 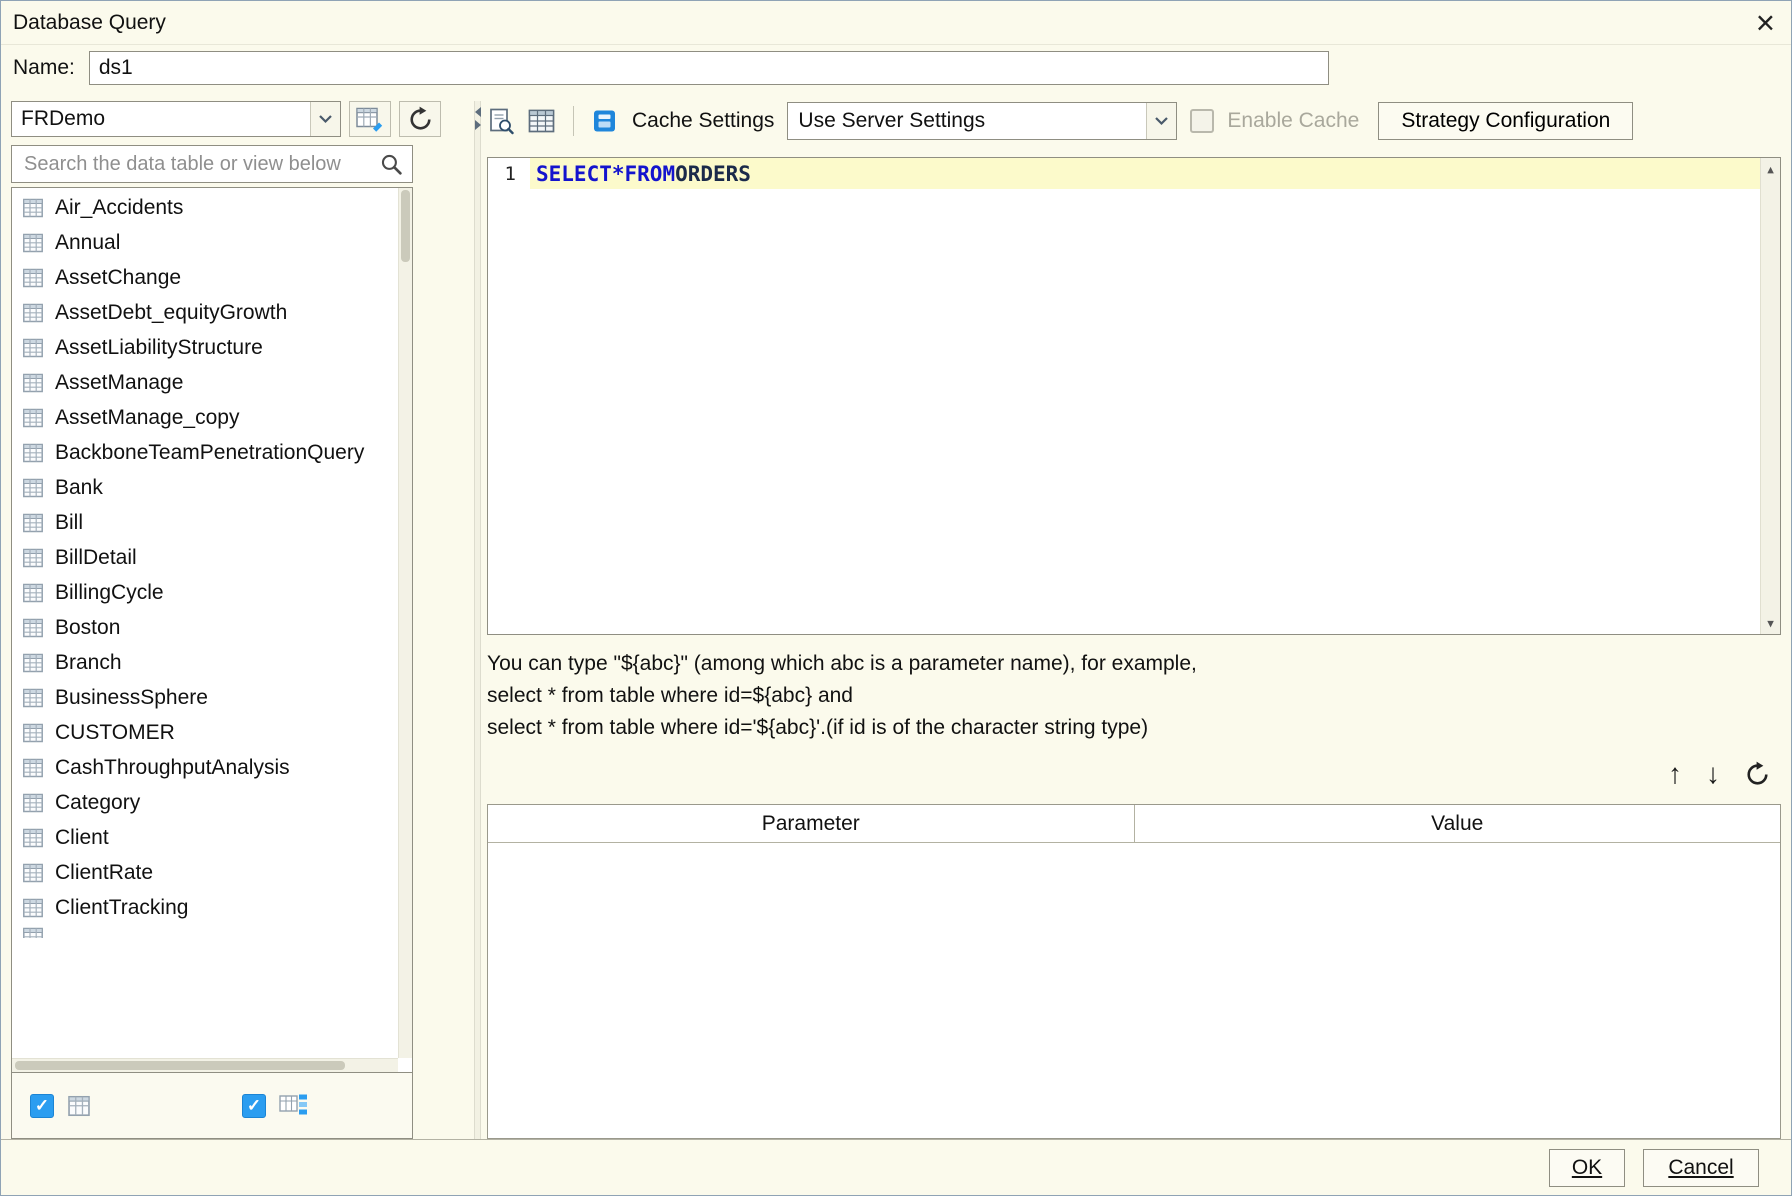 What do you see at coordinates (1765, 22) in the screenshot?
I see `close-icon: ×` at bounding box center [1765, 22].